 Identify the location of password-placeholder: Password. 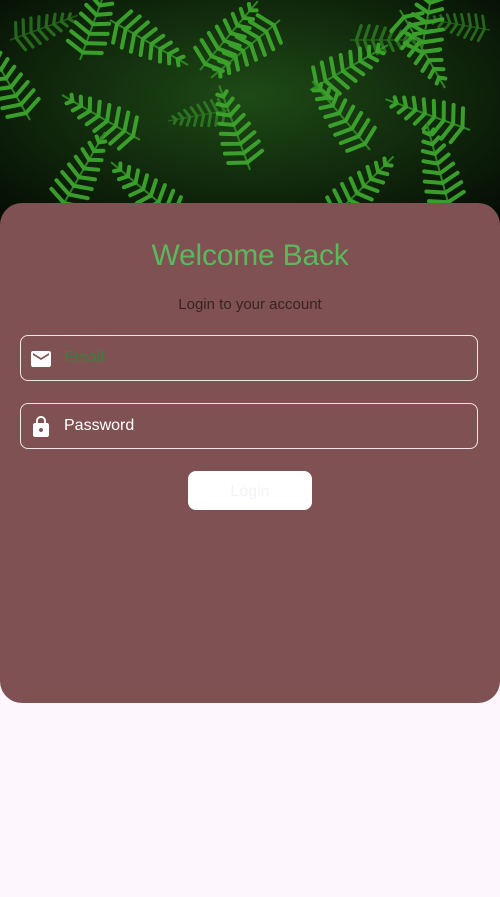
(99, 425).